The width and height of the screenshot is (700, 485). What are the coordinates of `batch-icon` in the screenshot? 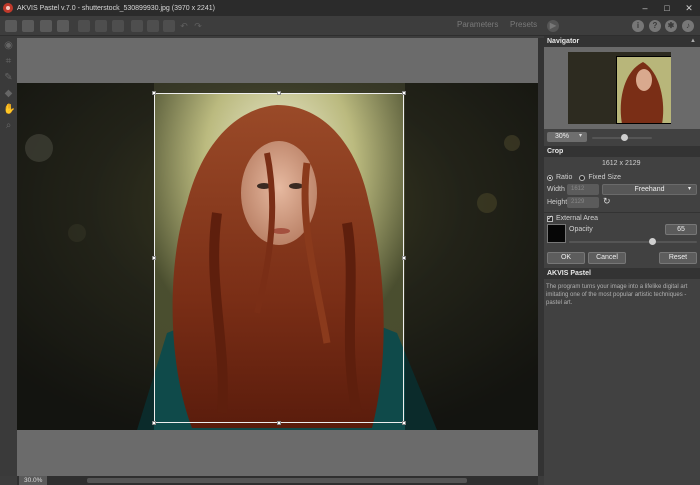 It's located at (84, 26).